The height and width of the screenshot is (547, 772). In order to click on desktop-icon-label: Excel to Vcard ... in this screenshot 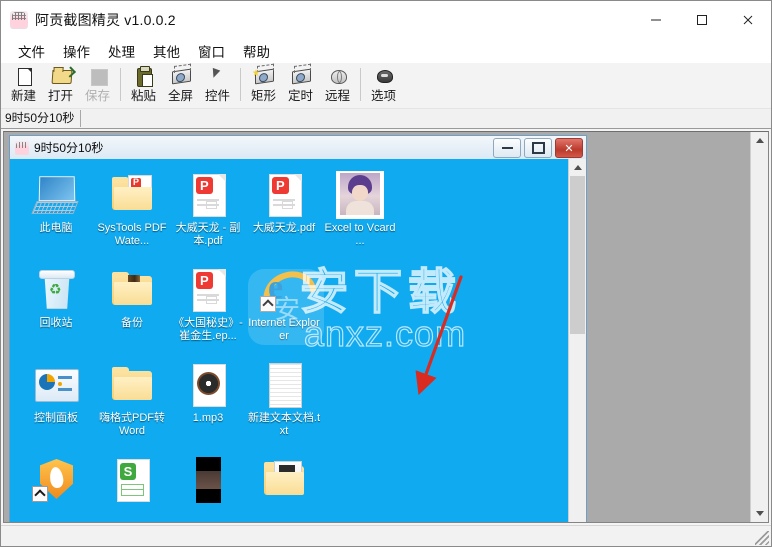, I will do `click(360, 234)`.